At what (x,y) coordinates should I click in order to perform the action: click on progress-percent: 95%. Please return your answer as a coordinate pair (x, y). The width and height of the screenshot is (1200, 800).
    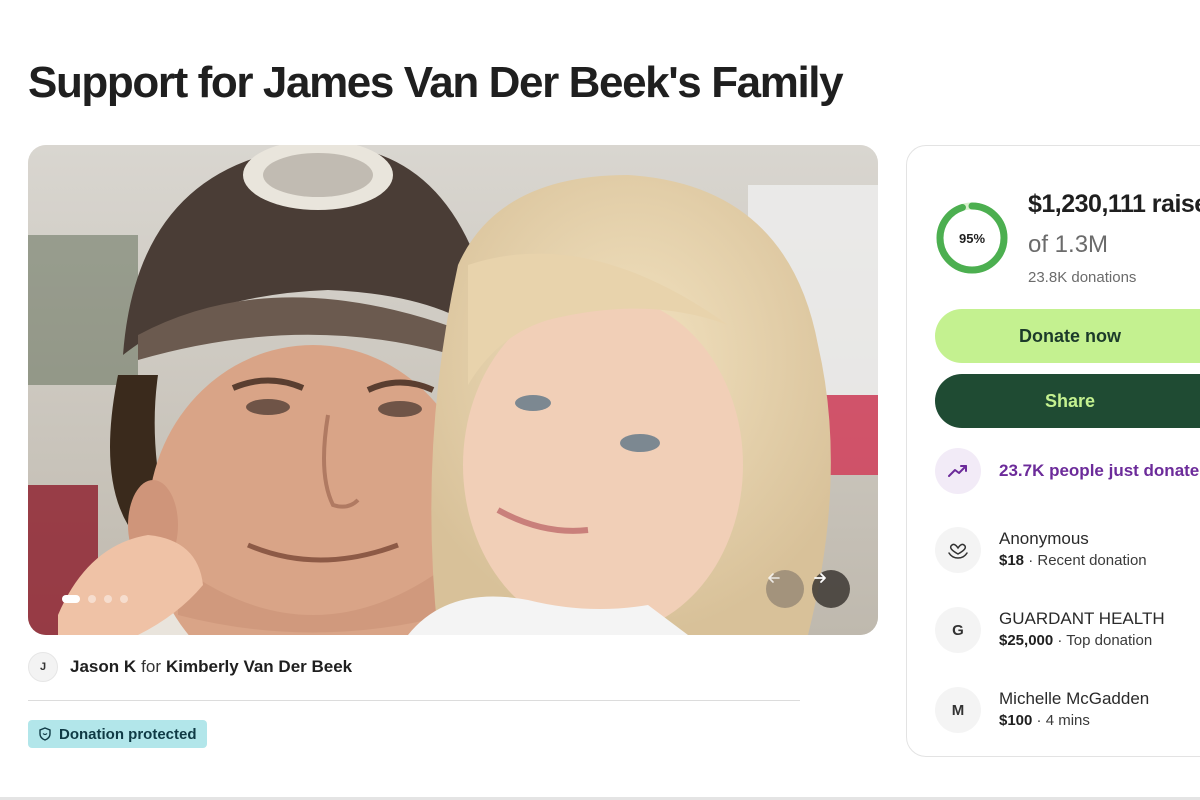
    Looking at the image, I should click on (972, 238).